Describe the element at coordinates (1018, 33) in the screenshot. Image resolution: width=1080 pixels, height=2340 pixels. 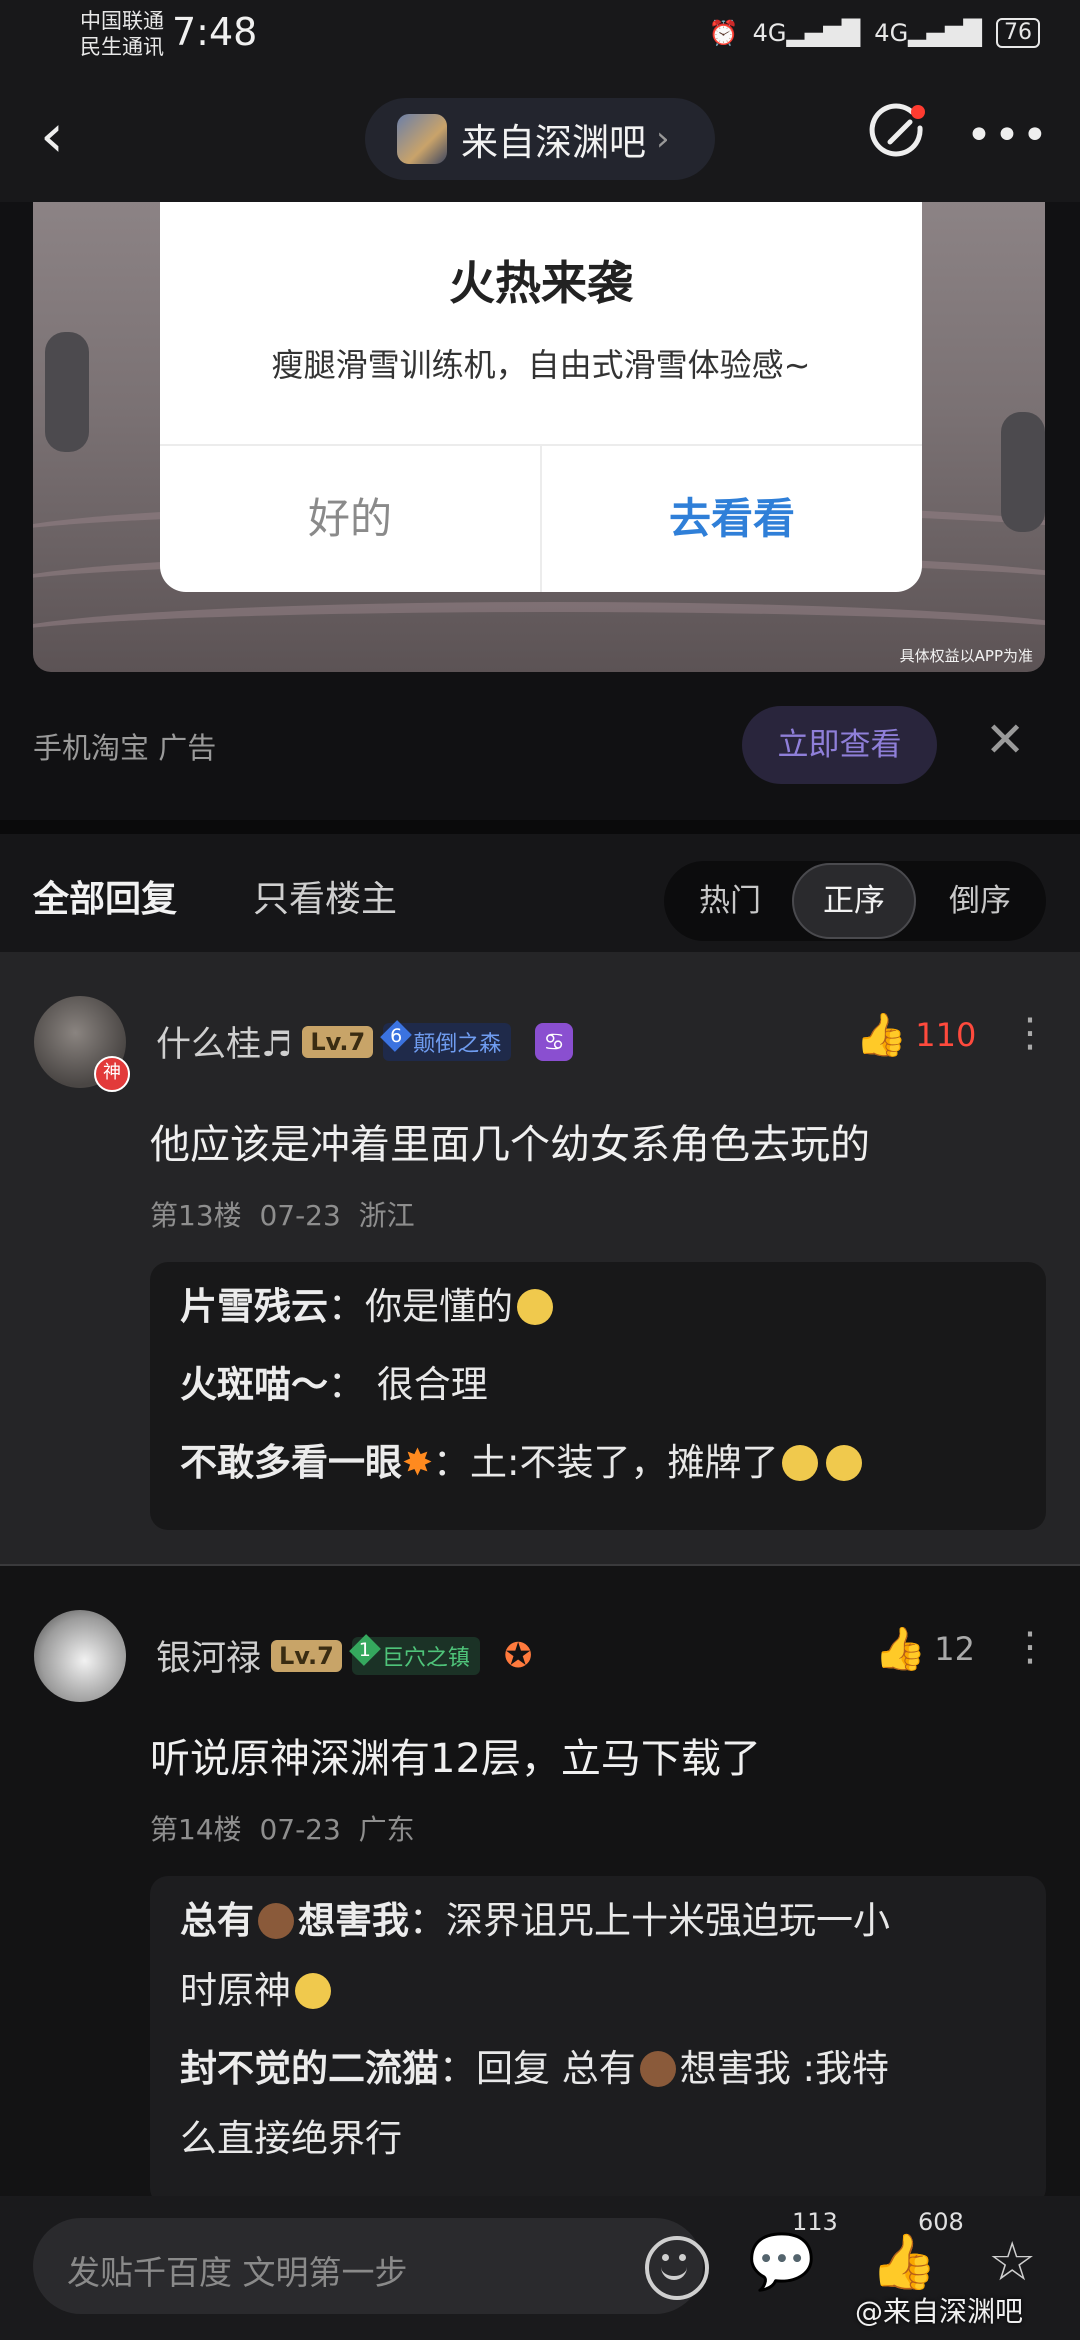
I see `battery-icon: 76` at that location.